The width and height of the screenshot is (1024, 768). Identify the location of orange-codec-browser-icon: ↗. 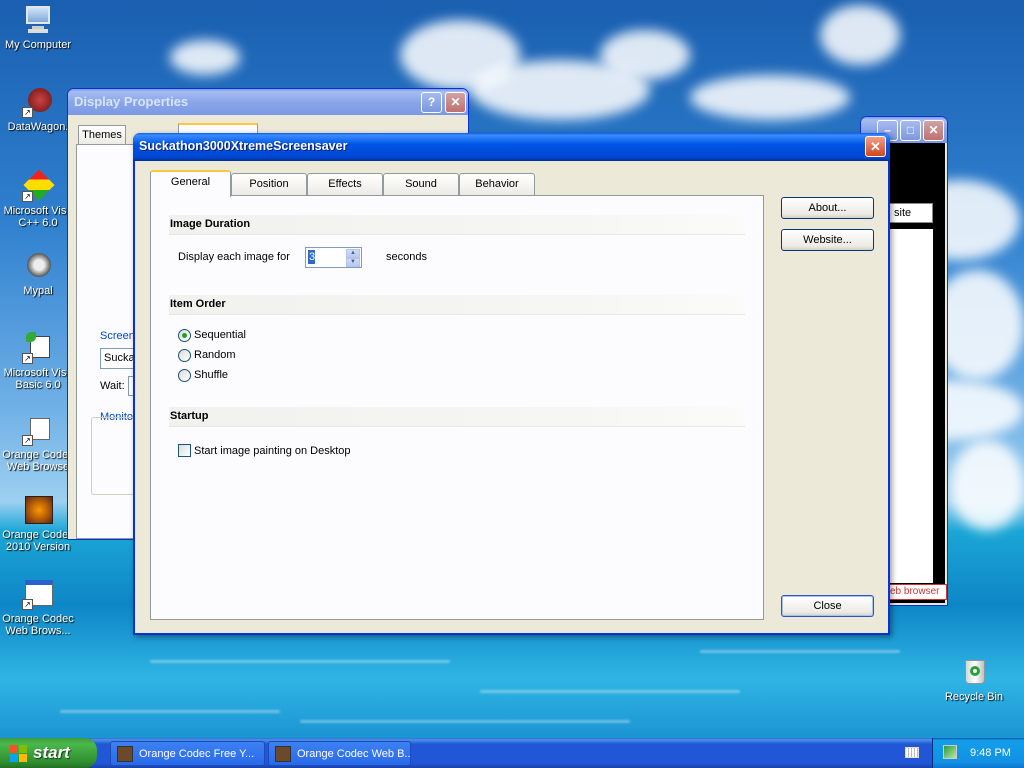
(38, 430).